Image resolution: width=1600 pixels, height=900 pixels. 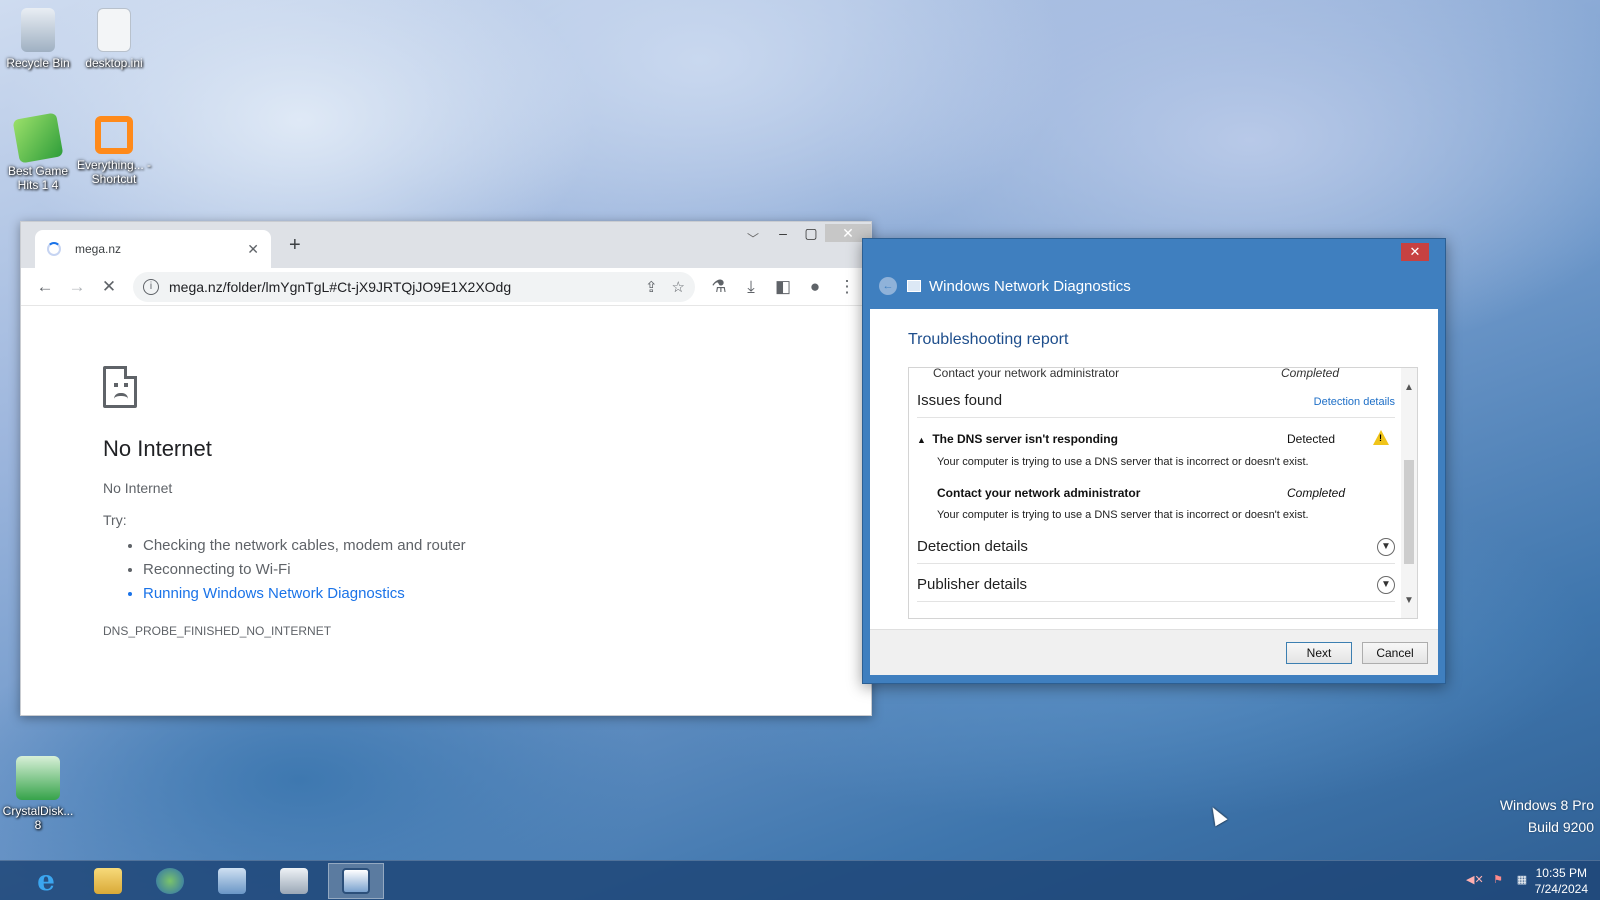 I want to click on next-button: Next, so click(x=1319, y=653).